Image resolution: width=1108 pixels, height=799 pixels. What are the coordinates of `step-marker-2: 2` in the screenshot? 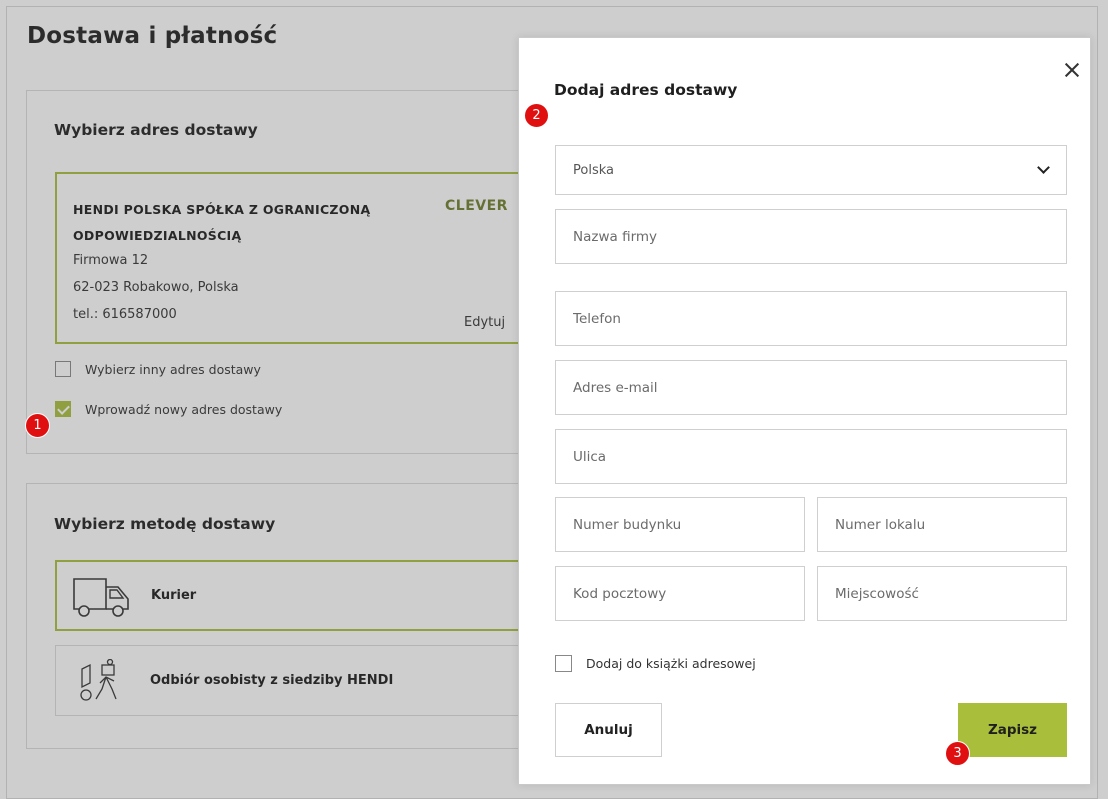 It's located at (536, 115).